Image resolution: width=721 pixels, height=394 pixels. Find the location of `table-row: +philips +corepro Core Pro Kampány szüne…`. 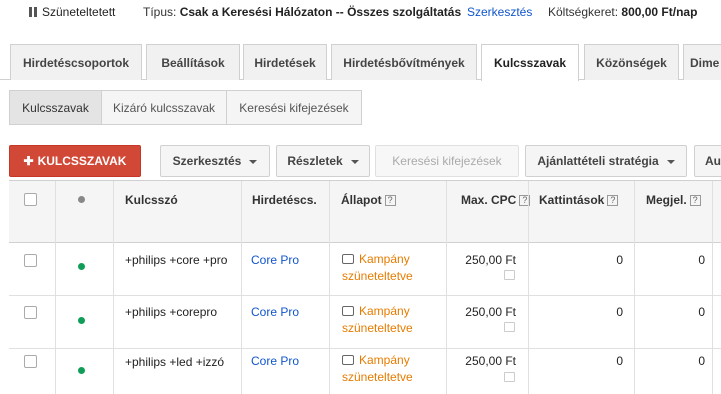

table-row: +philips +corepro Core Pro Kampány szüne… is located at coordinates (365, 322).